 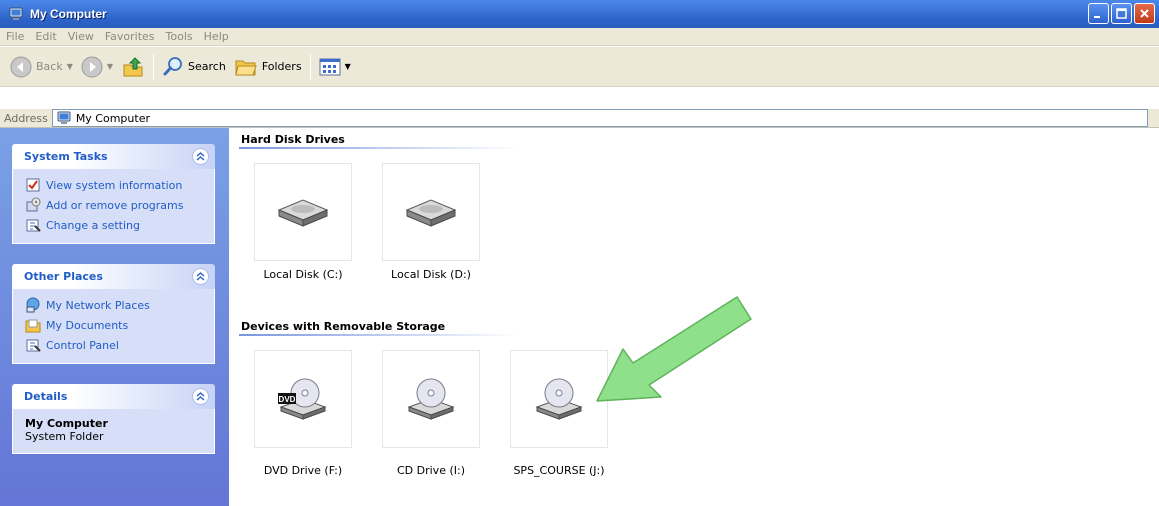 I want to click on drive-label-j: SPS_COURSE (J:), so click(x=559, y=470).